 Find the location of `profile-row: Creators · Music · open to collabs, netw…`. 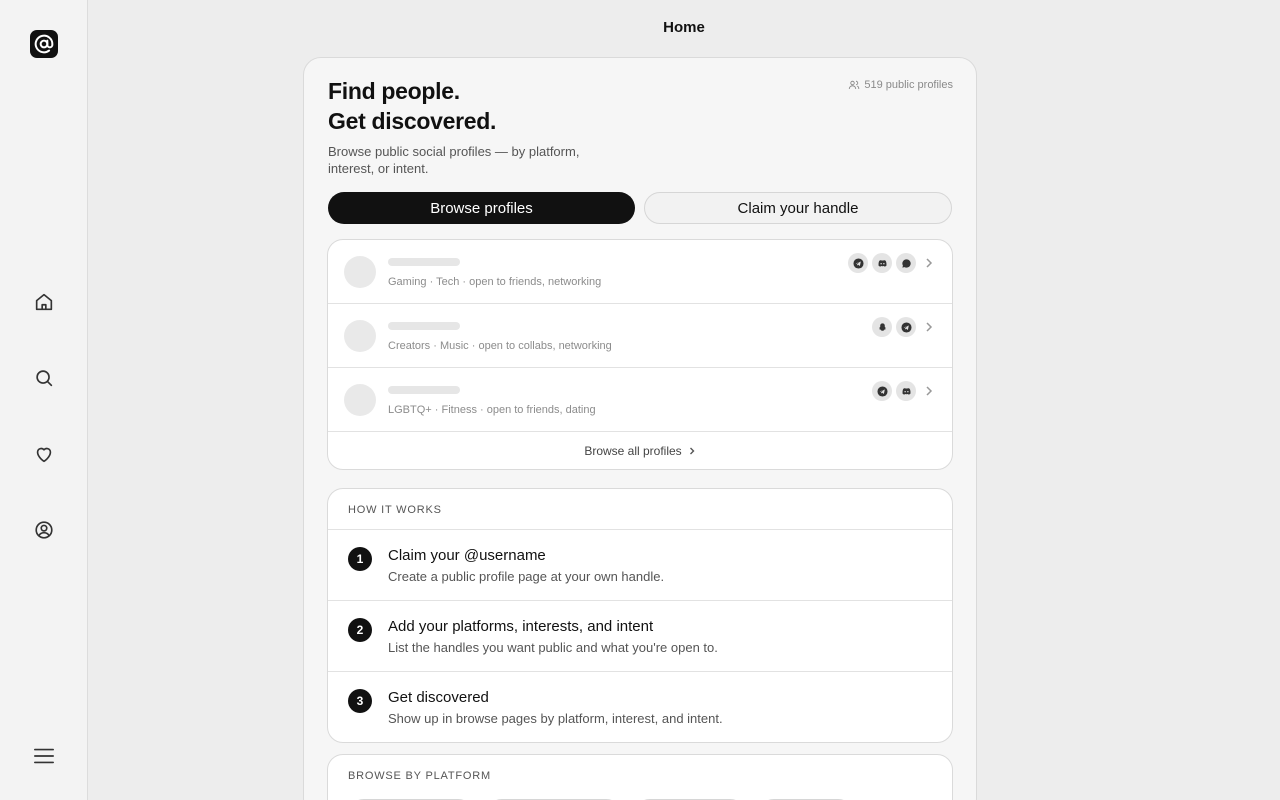

profile-row: Creators · Music · open to collabs, netw… is located at coordinates (640, 336).